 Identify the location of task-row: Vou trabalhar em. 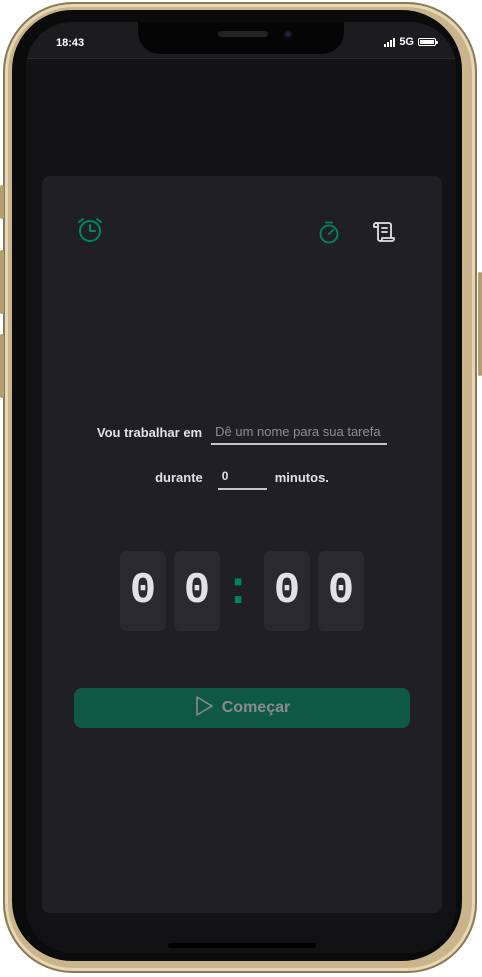
(242, 432).